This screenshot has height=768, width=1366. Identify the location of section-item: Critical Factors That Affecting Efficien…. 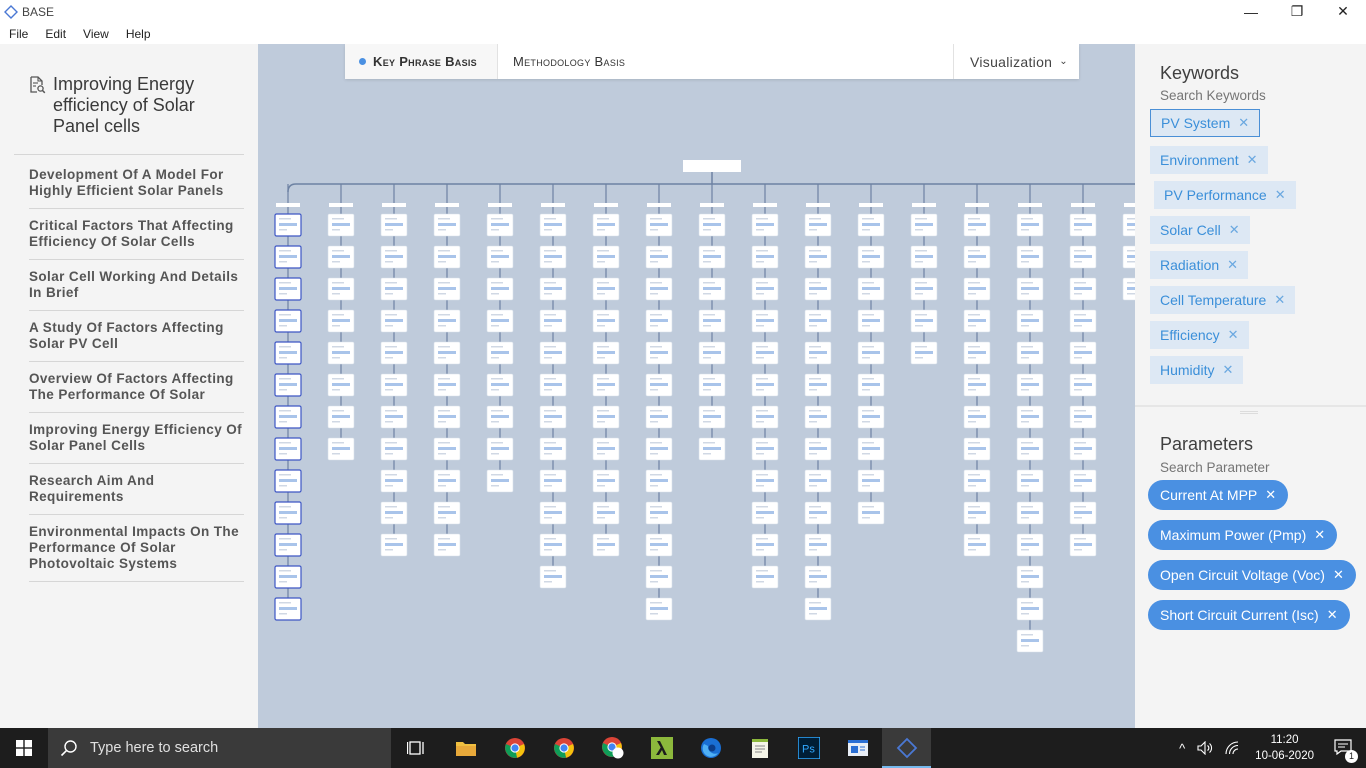
(136, 234).